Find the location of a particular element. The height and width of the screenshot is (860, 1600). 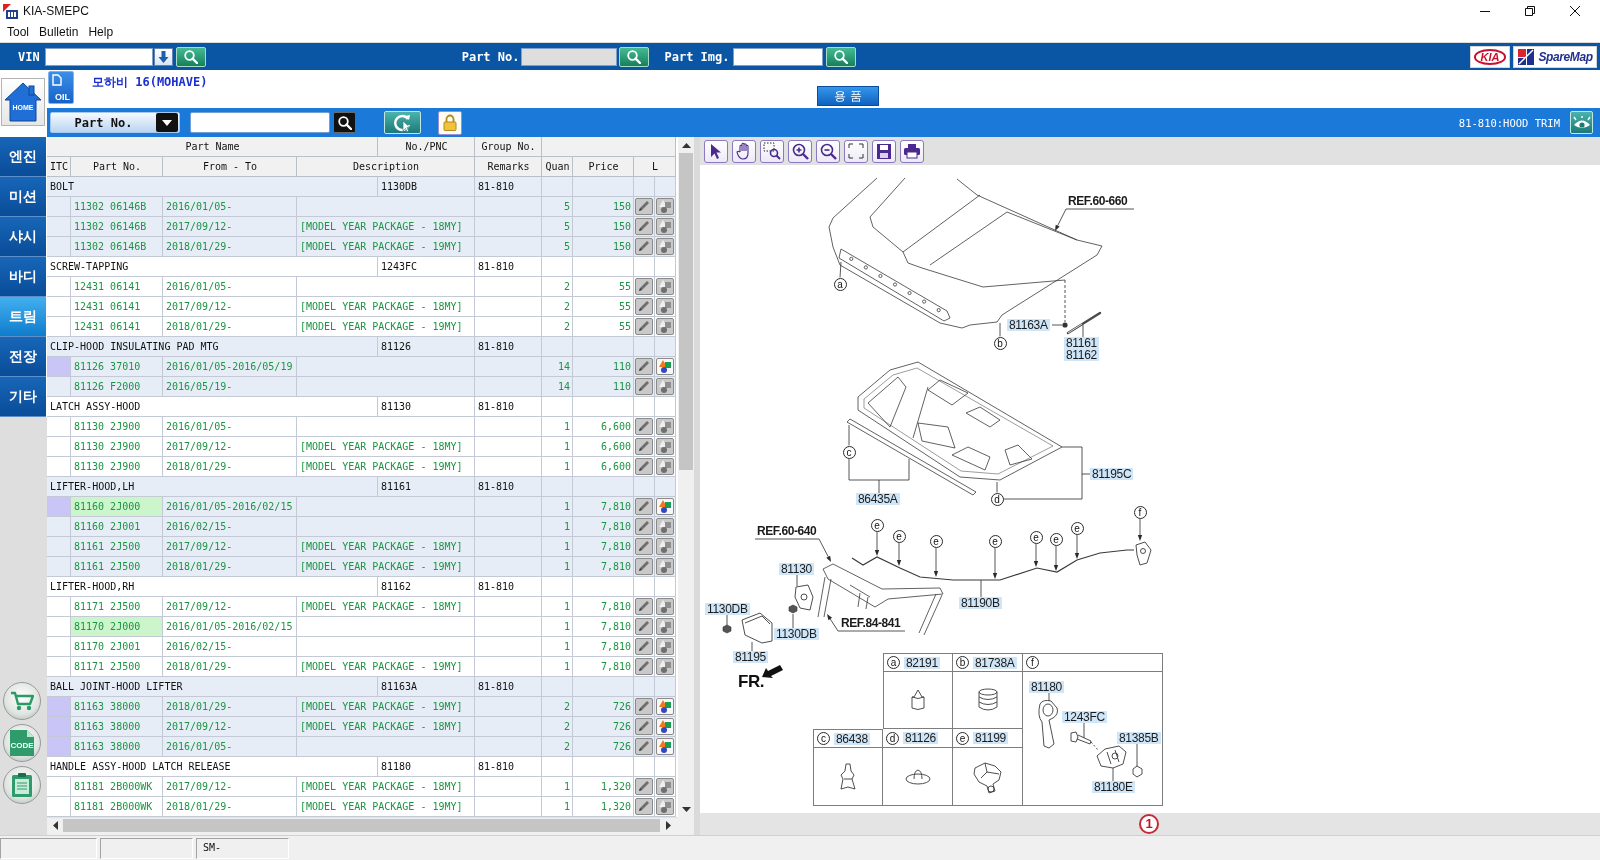

hand-tool-button is located at coordinates (744, 151).